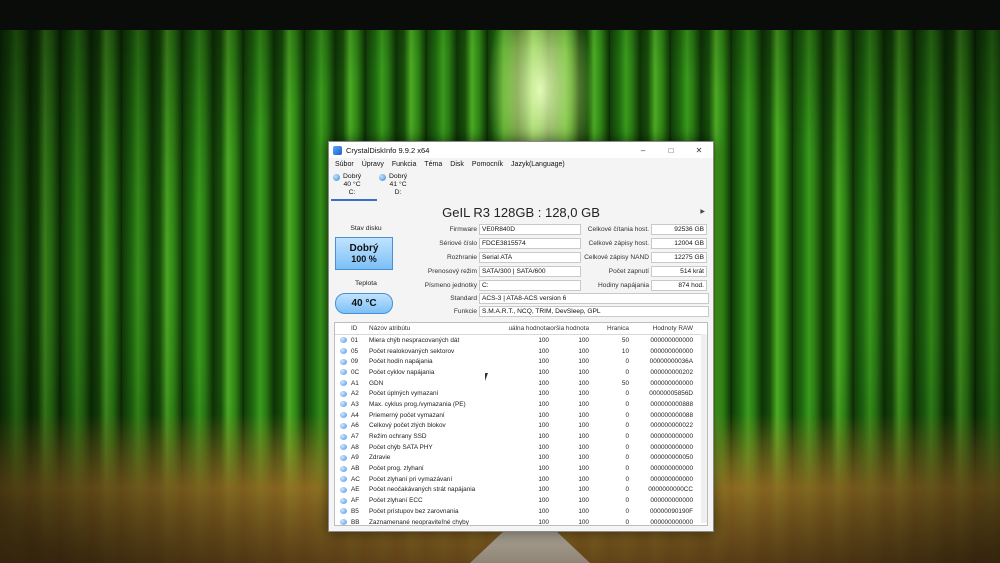 This screenshot has height=563, width=1000. What do you see at coordinates (398, 192) in the screenshot?
I see `disk-letter: D:` at bounding box center [398, 192].